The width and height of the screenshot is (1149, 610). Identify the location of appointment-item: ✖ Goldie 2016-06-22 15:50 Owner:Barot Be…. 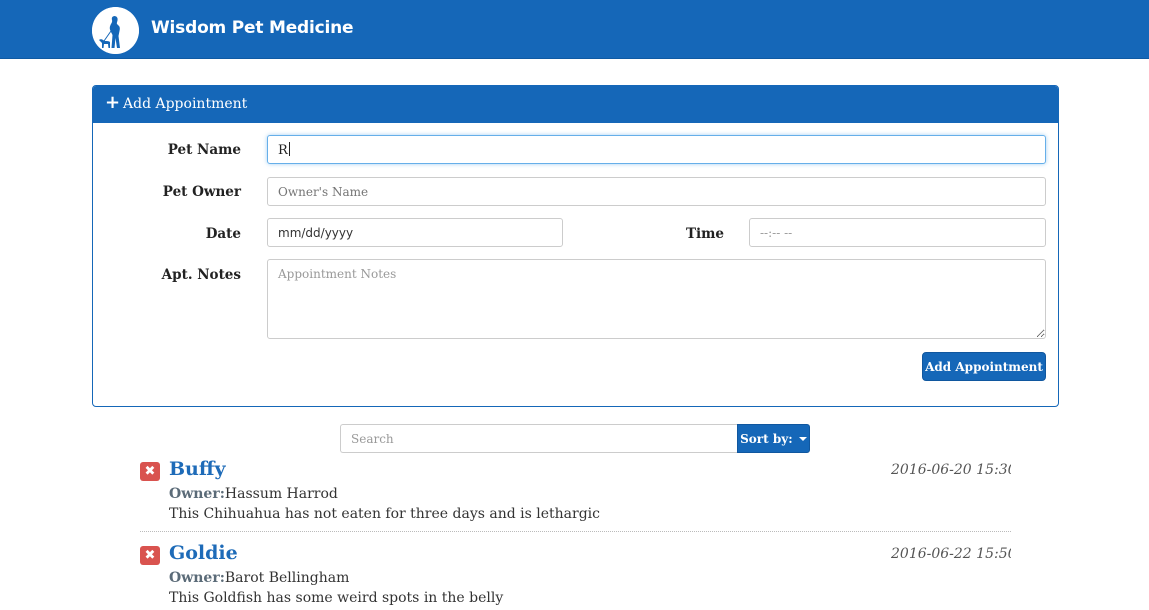
(575, 575).